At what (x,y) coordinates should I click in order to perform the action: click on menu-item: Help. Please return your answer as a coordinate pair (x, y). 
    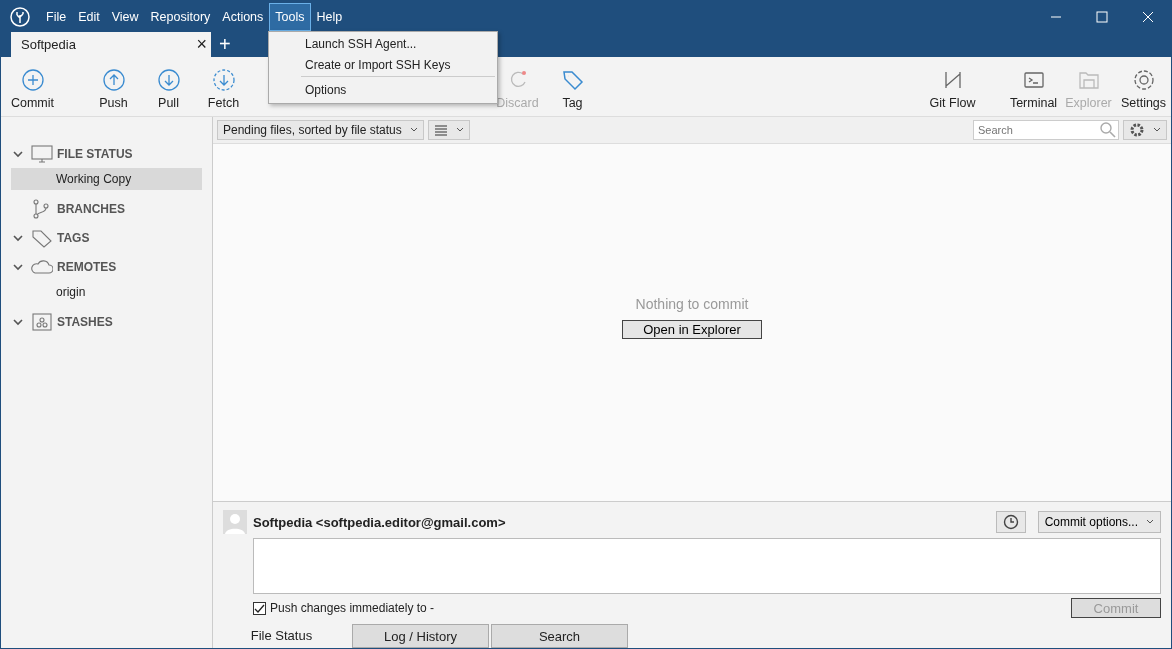
    Looking at the image, I should click on (329, 16).